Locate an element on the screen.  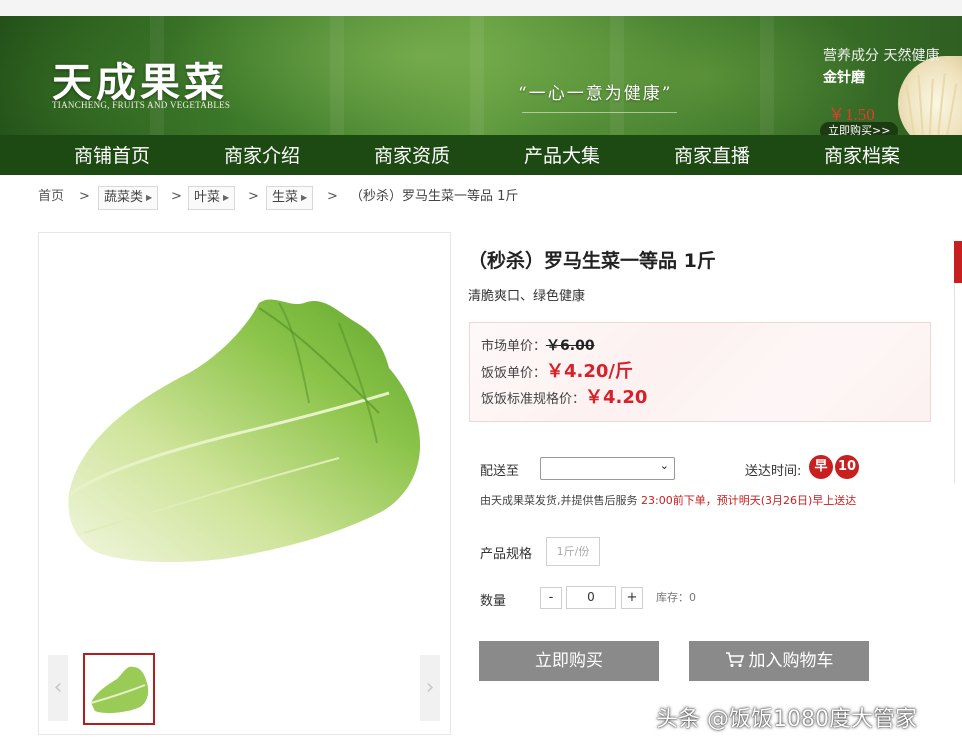
add-to-cart-button: 加入购物车 is located at coordinates (779, 661).